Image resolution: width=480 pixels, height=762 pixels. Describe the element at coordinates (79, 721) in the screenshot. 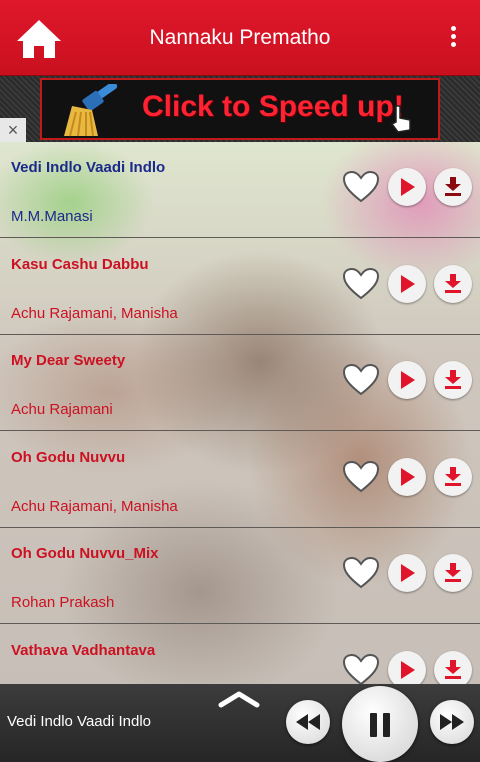

I see `now-playing-title: Vedi Indlo Vaadi Indlo` at that location.